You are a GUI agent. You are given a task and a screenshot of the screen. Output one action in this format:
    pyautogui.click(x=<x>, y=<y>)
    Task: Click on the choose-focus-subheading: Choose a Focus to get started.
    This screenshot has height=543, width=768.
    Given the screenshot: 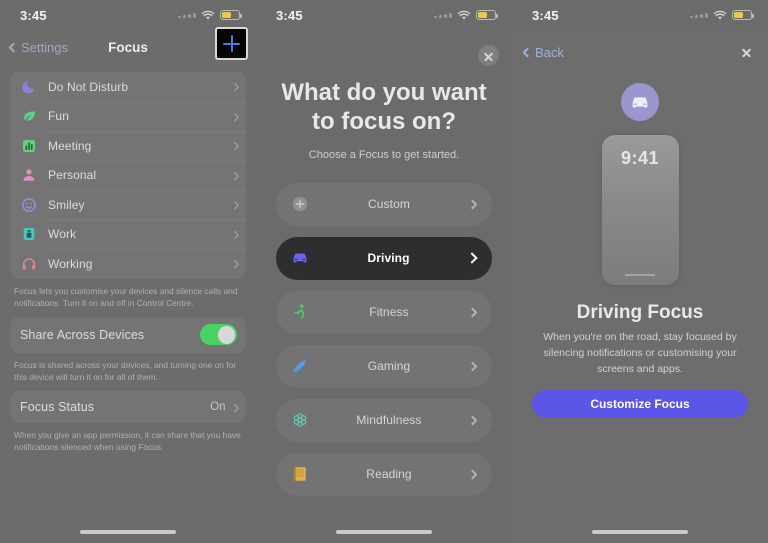 What is the action you would take?
    pyautogui.click(x=384, y=154)
    